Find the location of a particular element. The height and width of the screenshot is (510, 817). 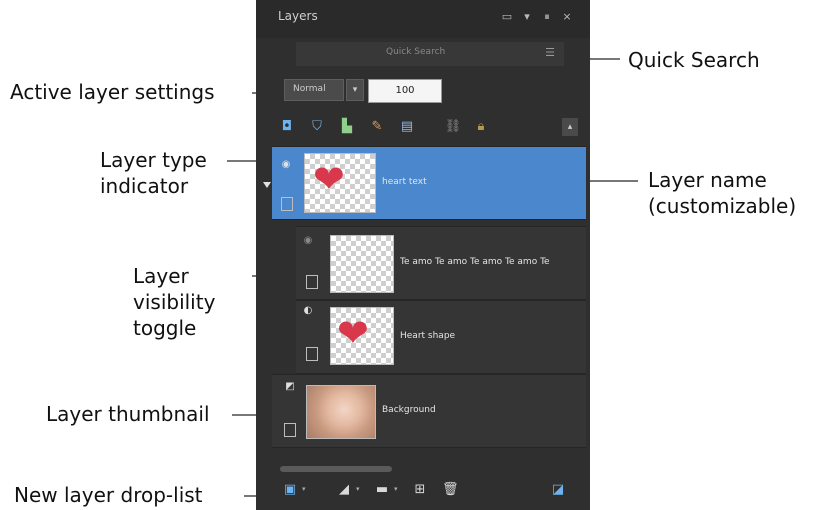

toolbar-options-icon: ▴ is located at coordinates (570, 127).